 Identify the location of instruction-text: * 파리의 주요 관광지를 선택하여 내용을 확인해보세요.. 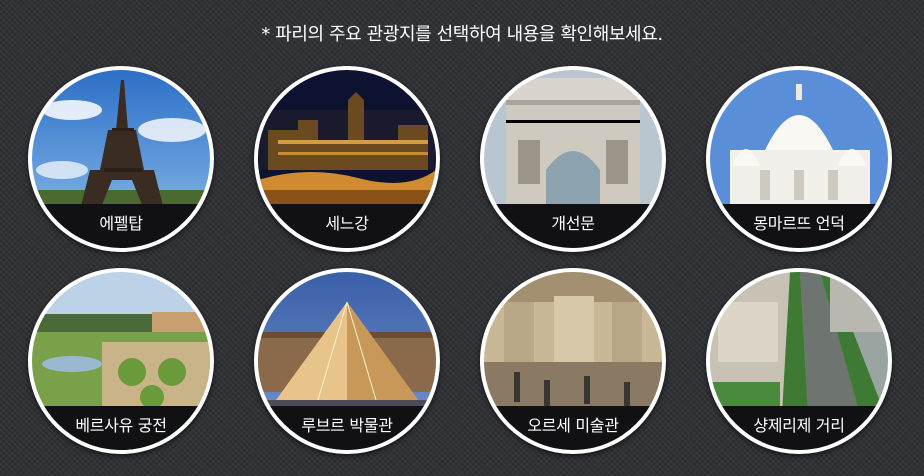
(462, 34).